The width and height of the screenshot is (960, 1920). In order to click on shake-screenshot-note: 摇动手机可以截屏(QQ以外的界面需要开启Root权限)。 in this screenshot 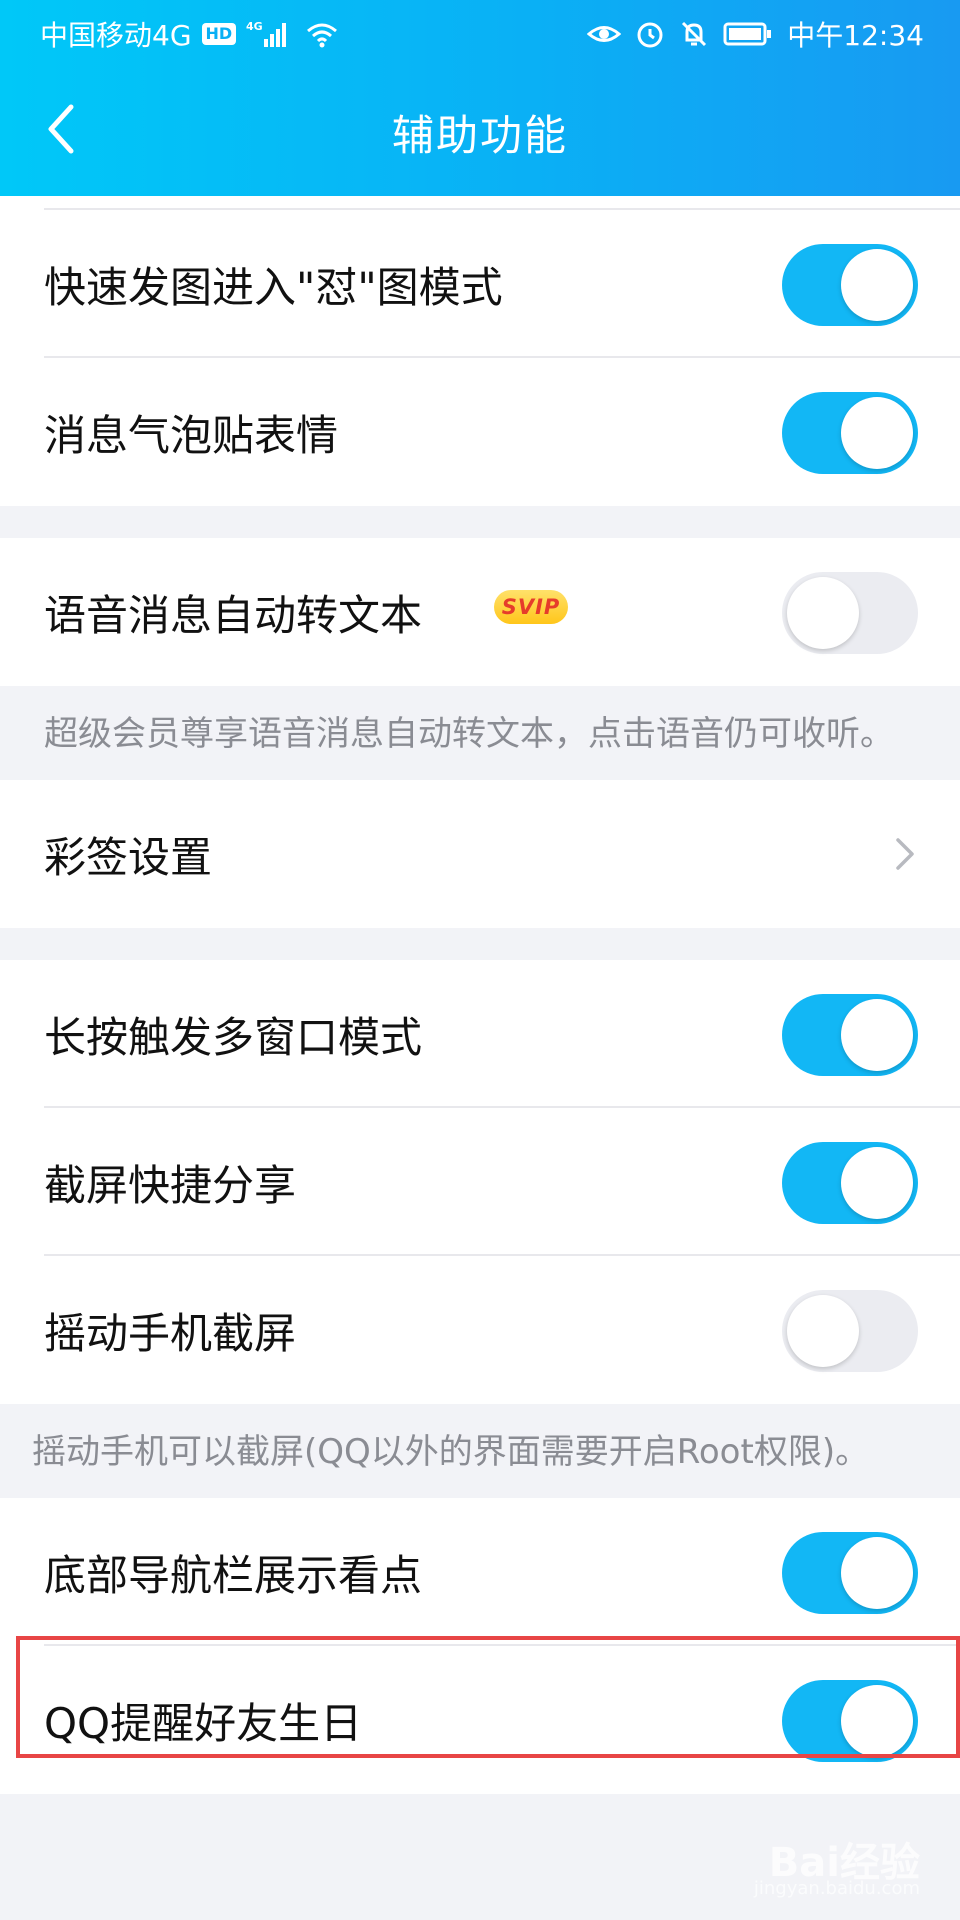, I will do `click(480, 1451)`.